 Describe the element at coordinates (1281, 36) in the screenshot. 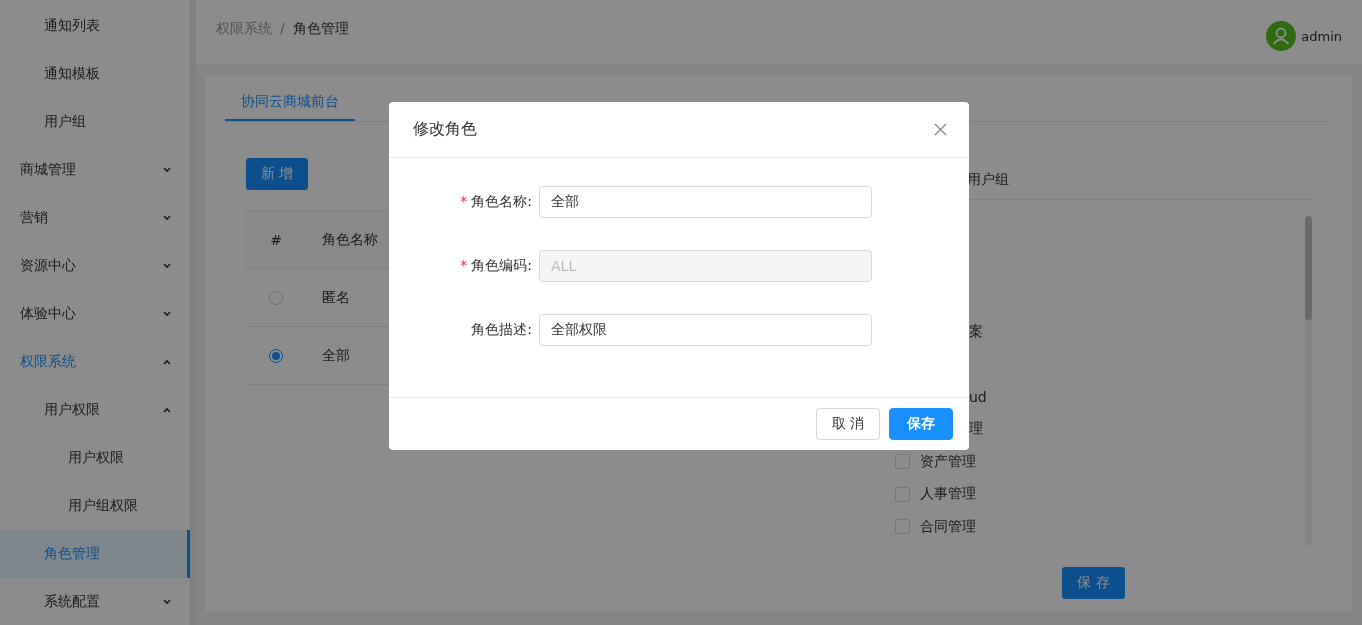

I see `avatar-icon` at that location.